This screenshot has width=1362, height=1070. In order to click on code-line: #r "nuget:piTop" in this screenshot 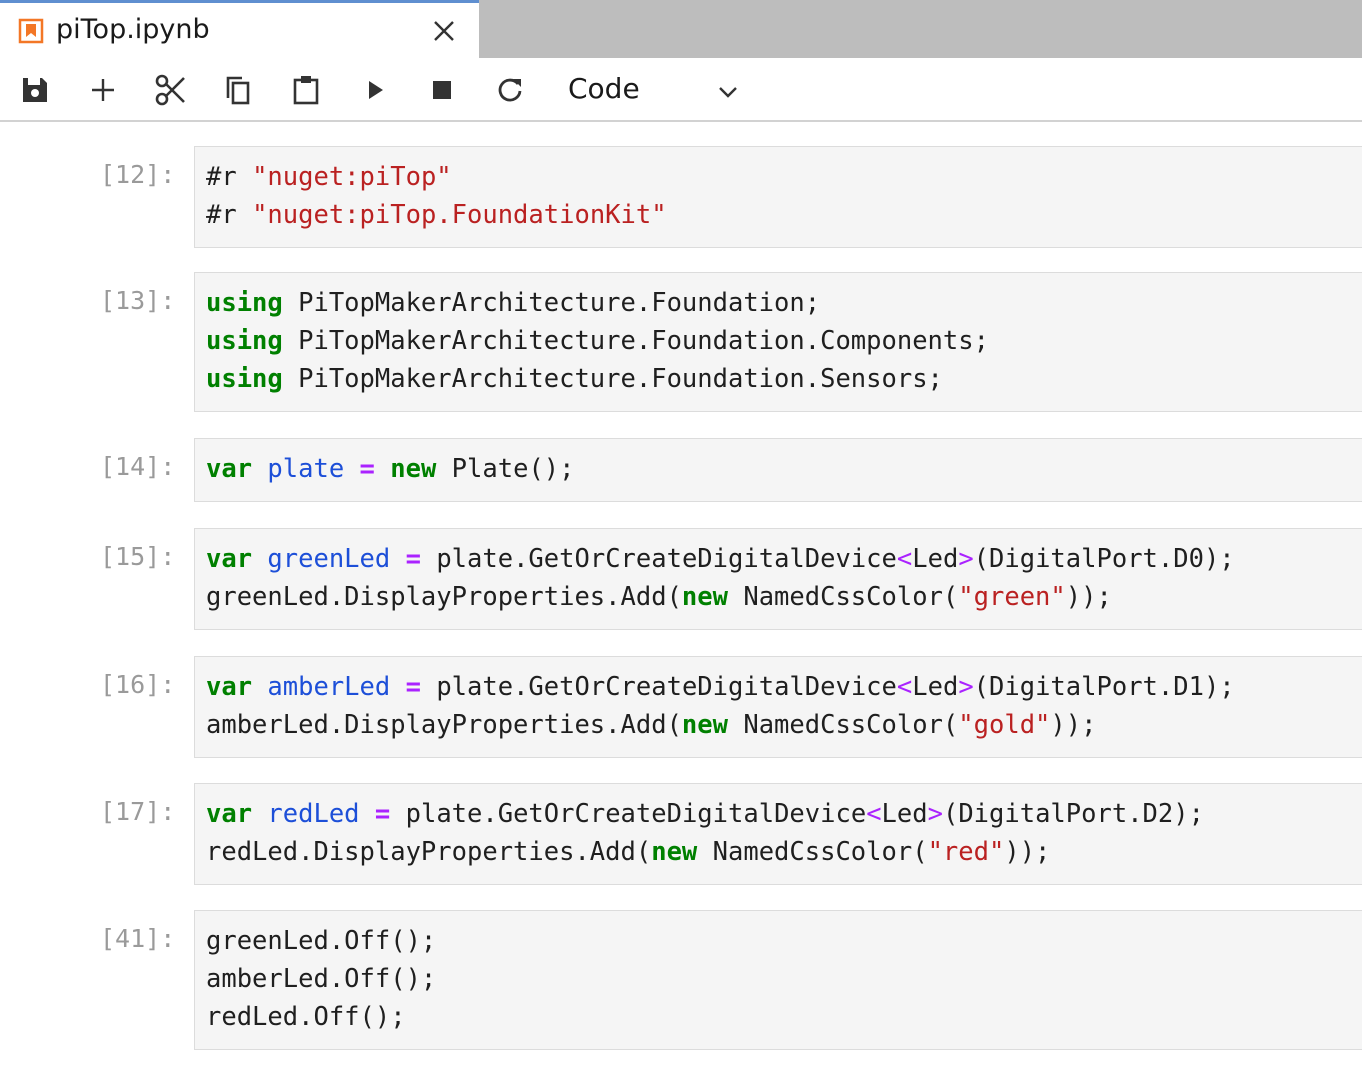, I will do `click(329, 177)`.